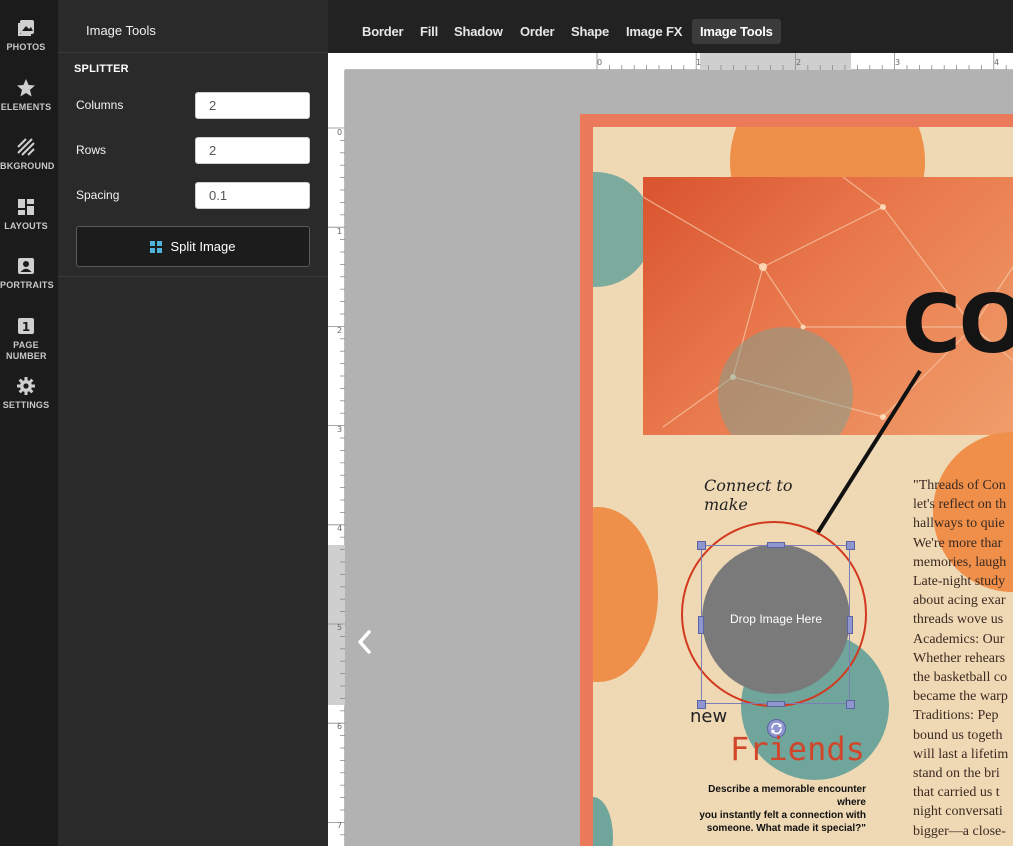  I want to click on selection-box, so click(775, 624).